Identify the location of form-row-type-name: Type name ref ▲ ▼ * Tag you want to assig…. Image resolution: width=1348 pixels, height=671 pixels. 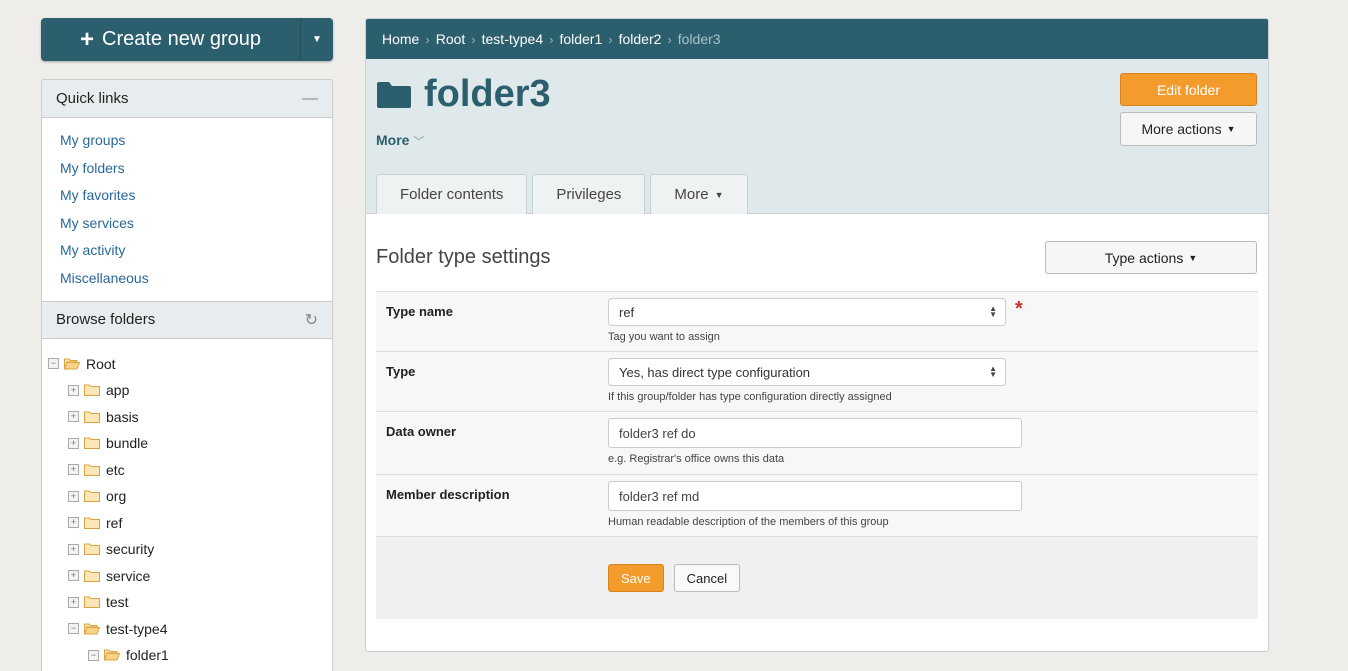
(817, 321).